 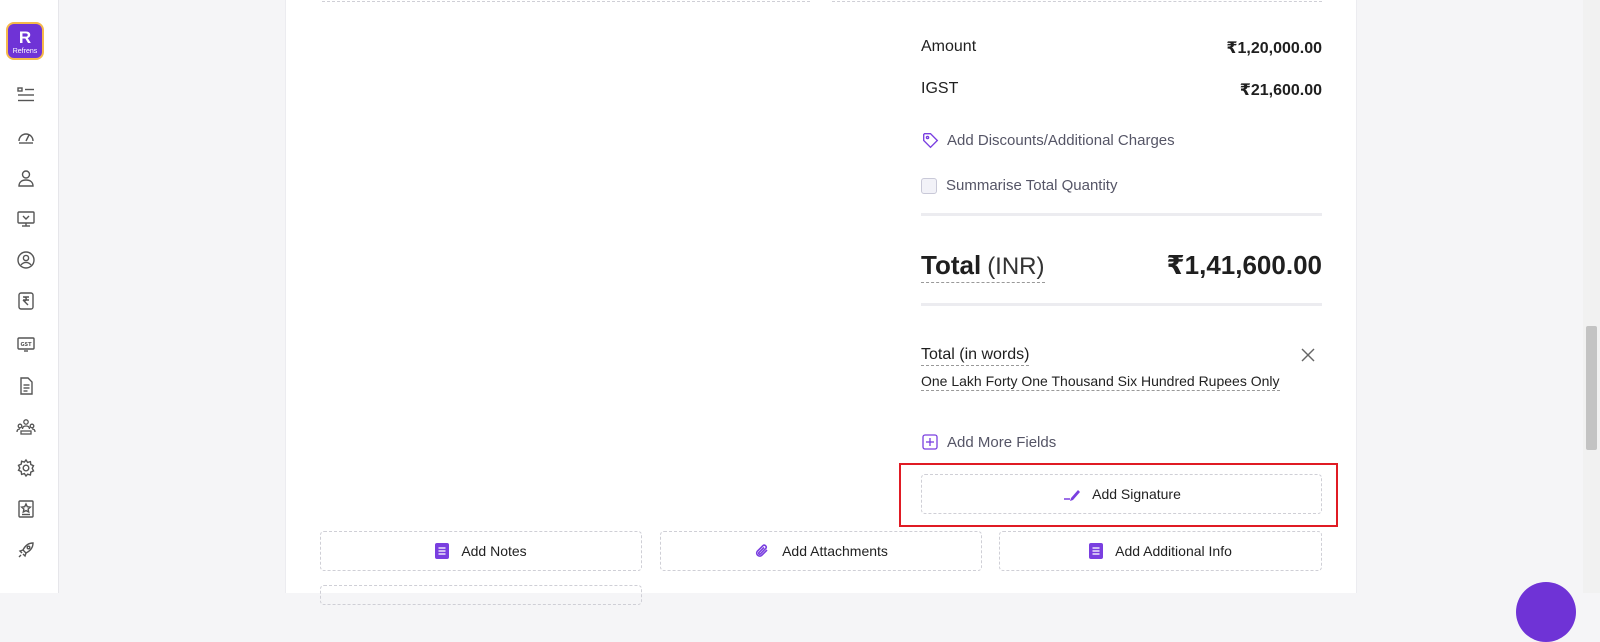 What do you see at coordinates (1591, 296) in the screenshot?
I see `scrollbar-track` at bounding box center [1591, 296].